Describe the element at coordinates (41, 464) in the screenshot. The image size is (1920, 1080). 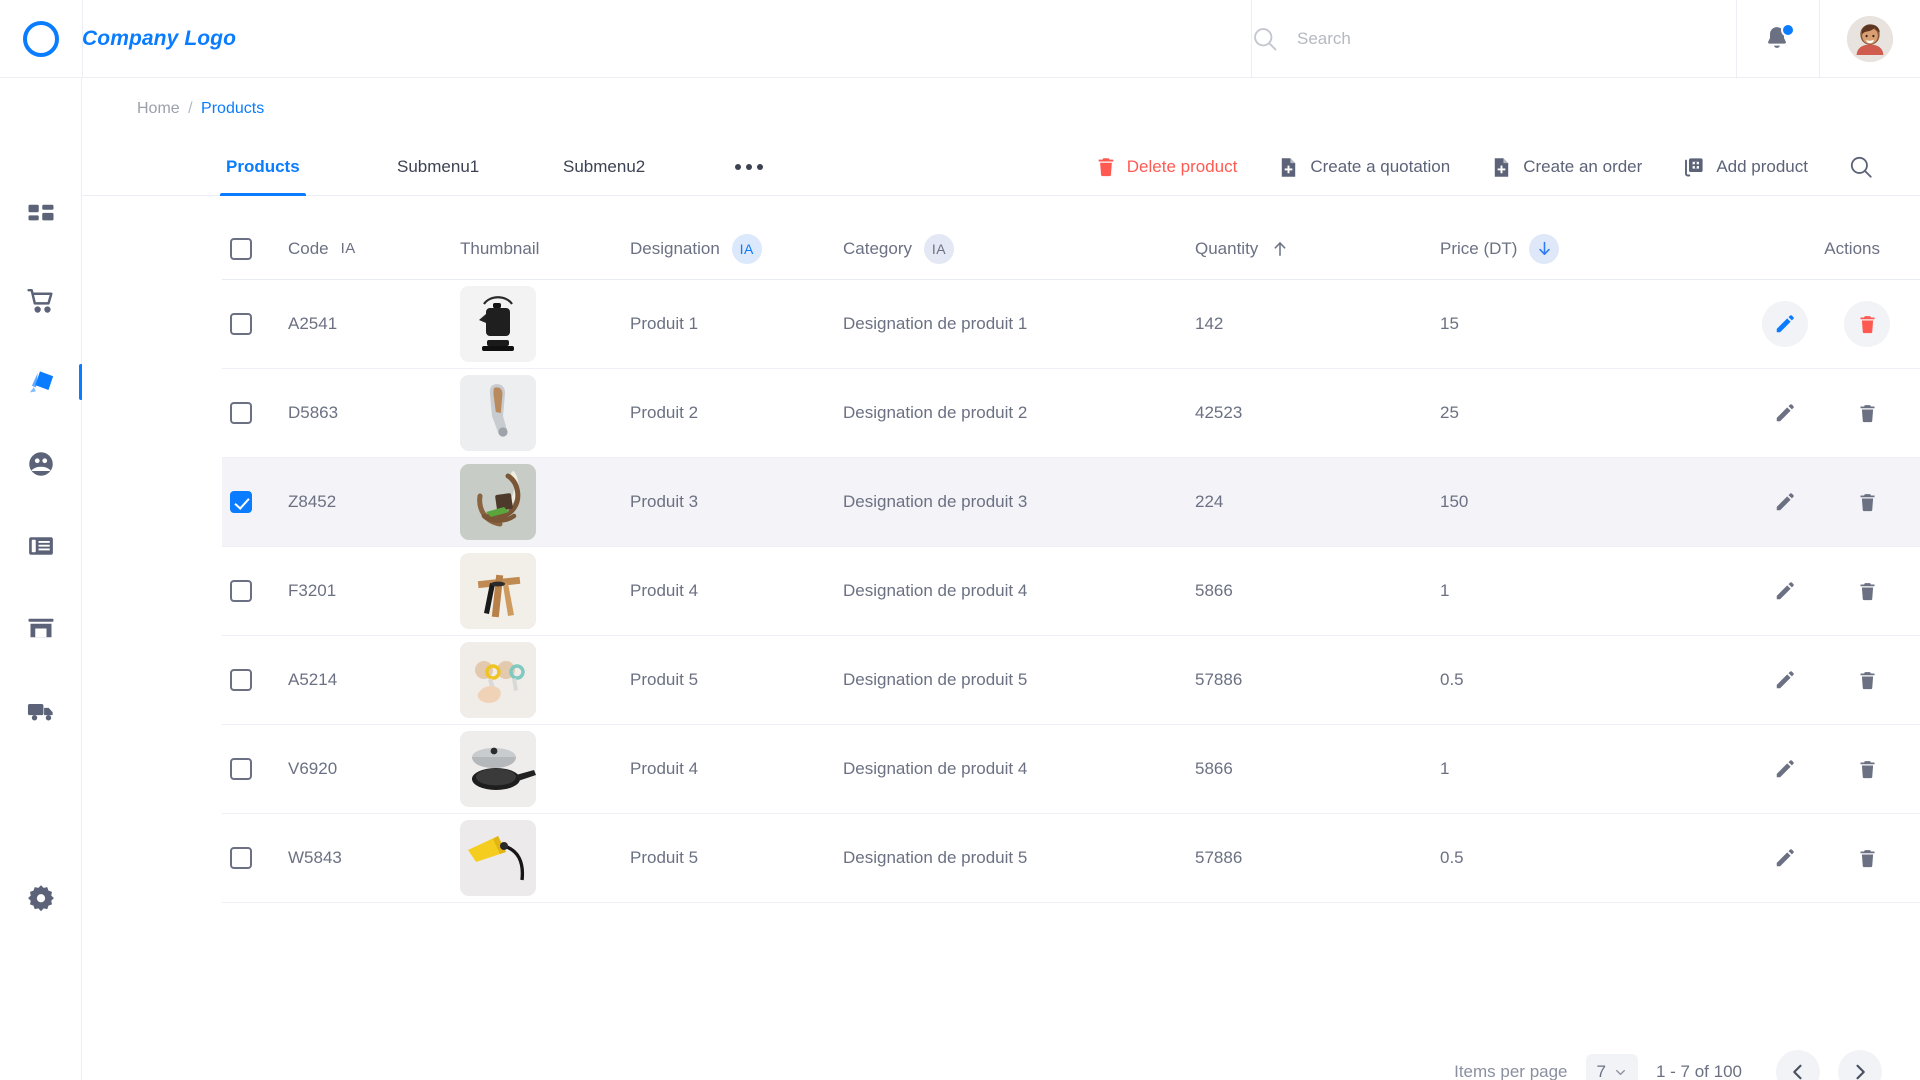
I see `sidebar-item-customers` at that location.